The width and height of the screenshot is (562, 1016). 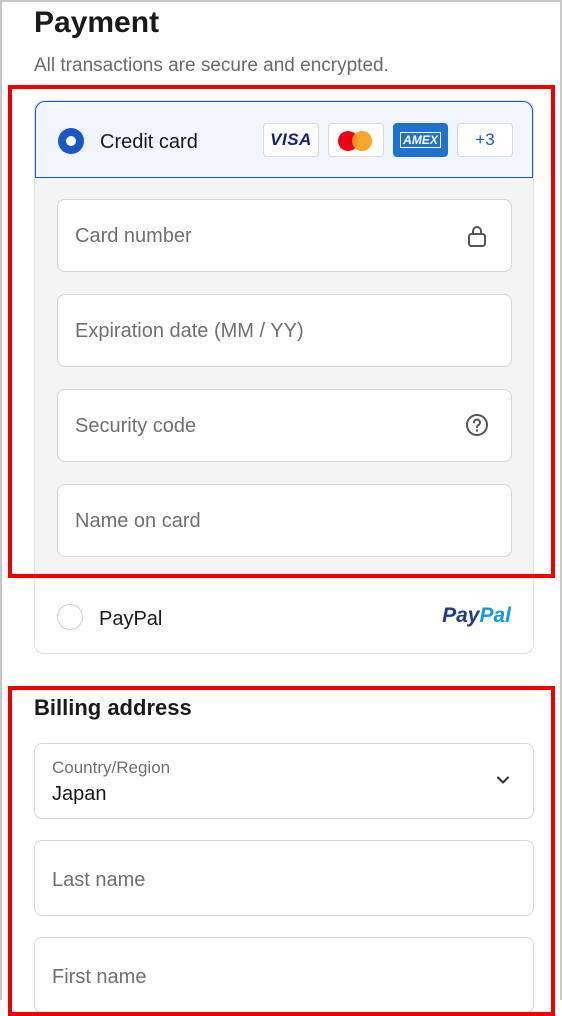 I want to click on first-name-field: First name, so click(x=284, y=975).